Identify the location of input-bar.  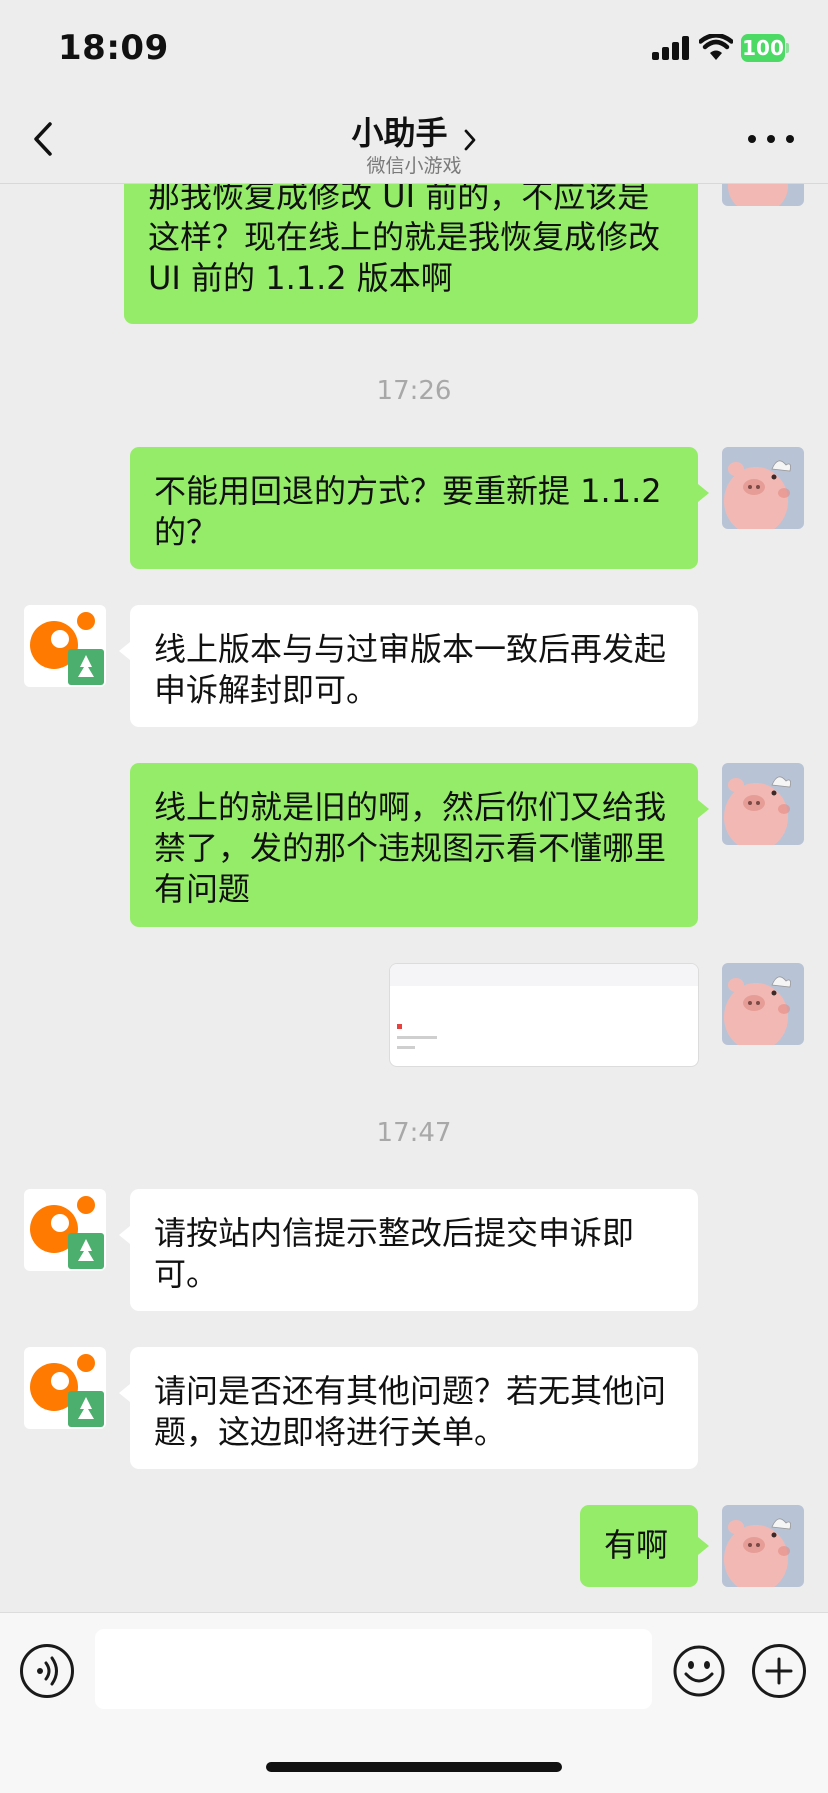
(414, 1702).